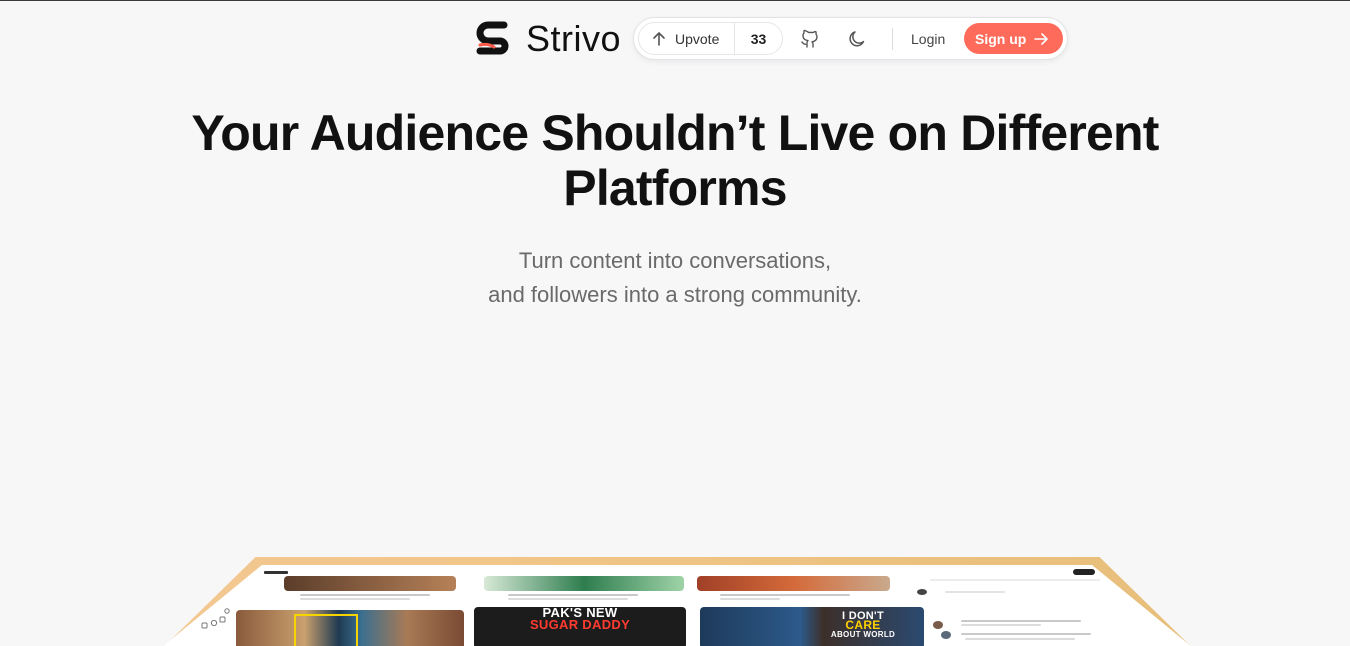 This screenshot has width=1350, height=646. I want to click on brand-name: Strivo, so click(574, 38).